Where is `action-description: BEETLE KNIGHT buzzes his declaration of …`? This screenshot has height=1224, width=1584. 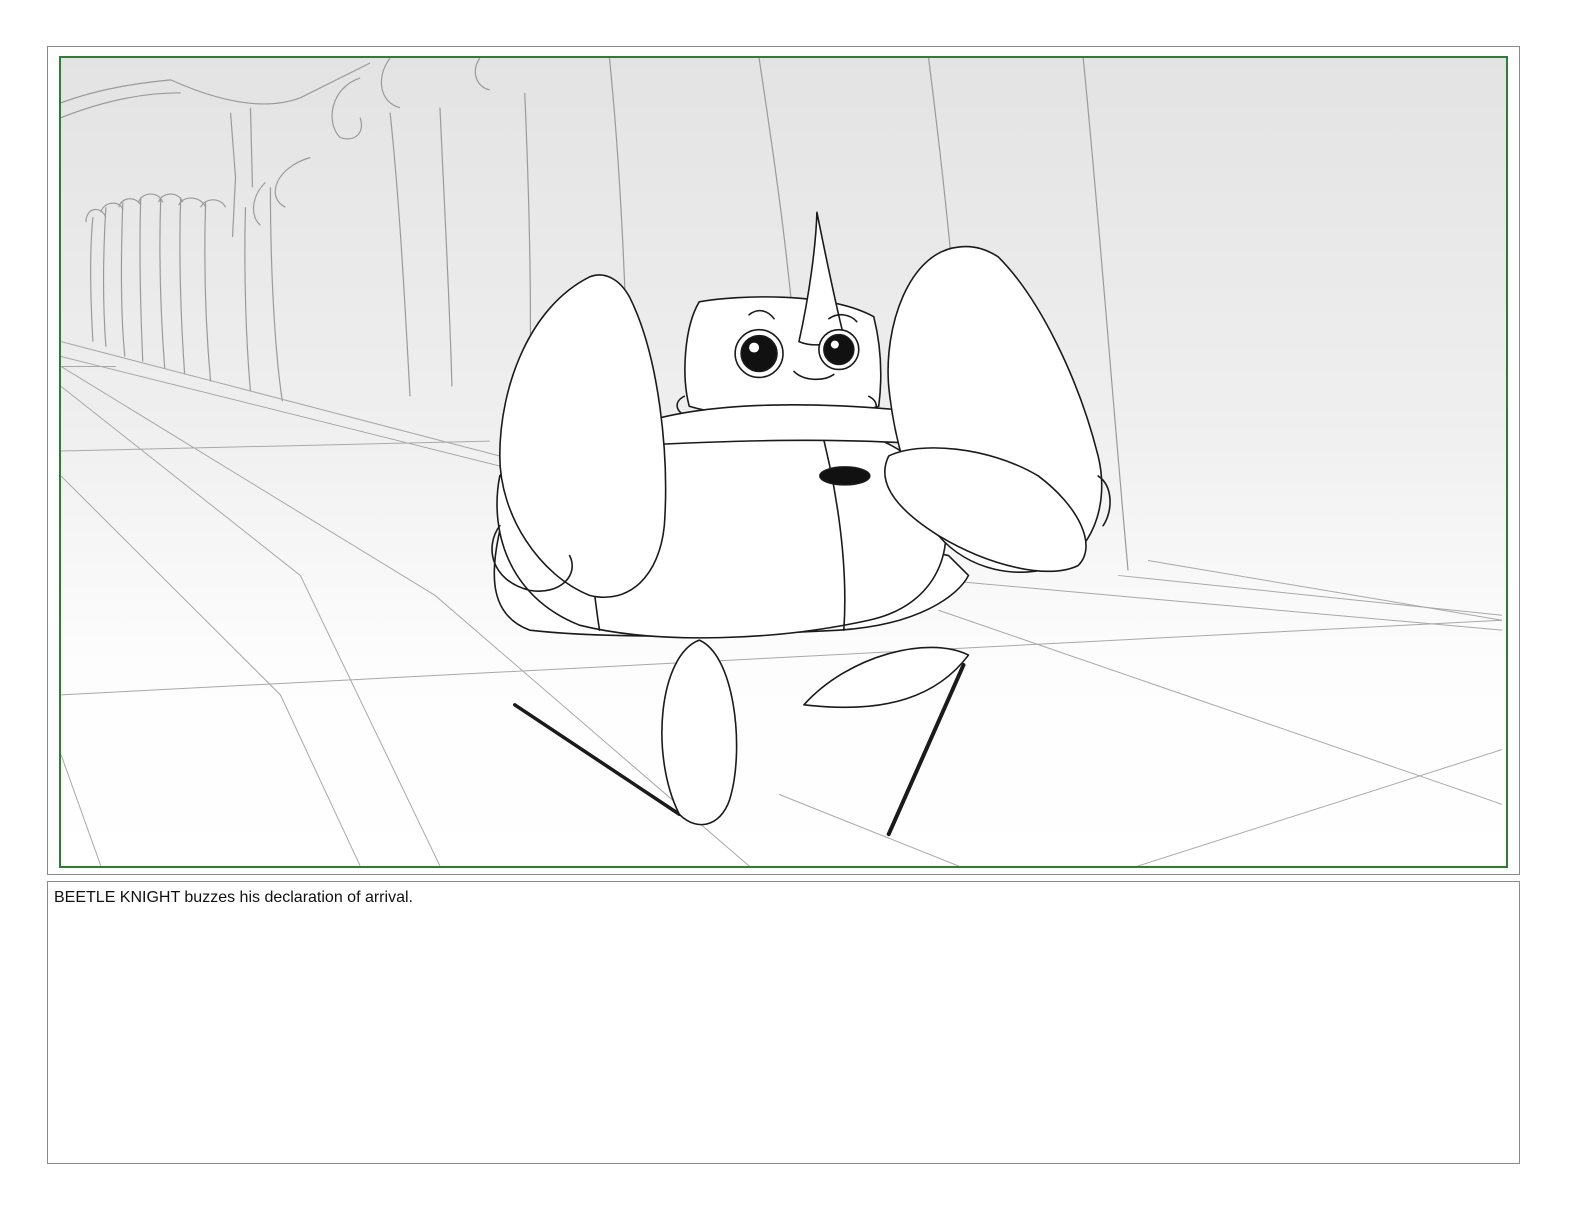
action-description: BEETLE KNIGHT buzzes his declaration of … is located at coordinates (233, 897).